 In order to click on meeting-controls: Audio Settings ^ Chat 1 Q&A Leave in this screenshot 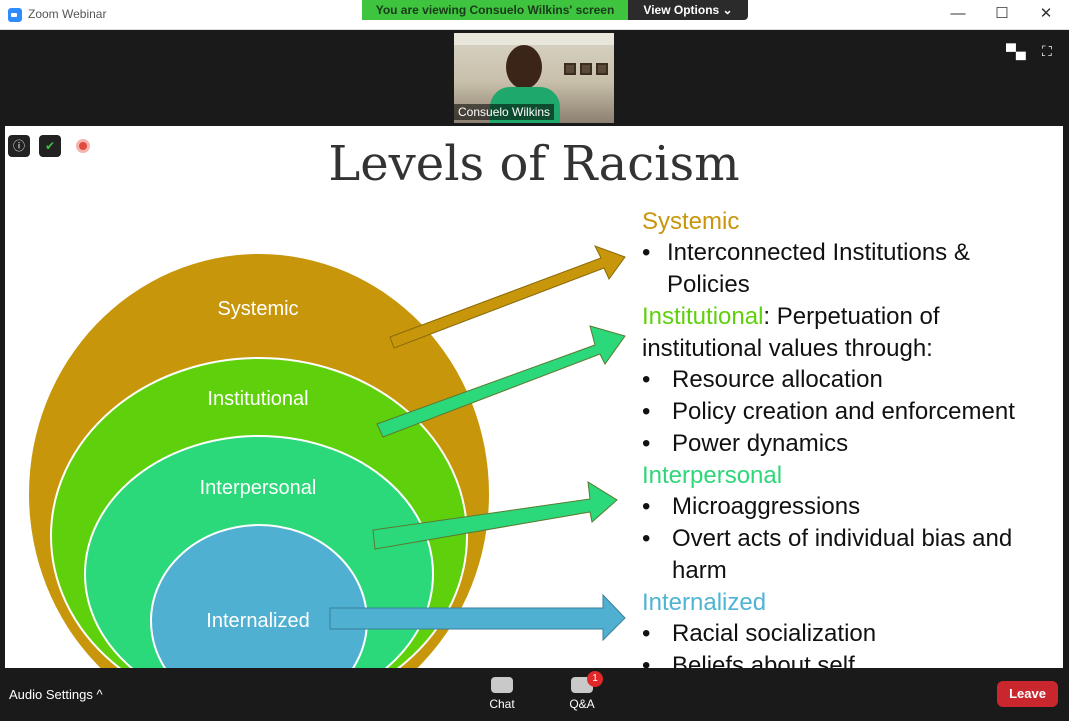, I will do `click(534, 694)`.